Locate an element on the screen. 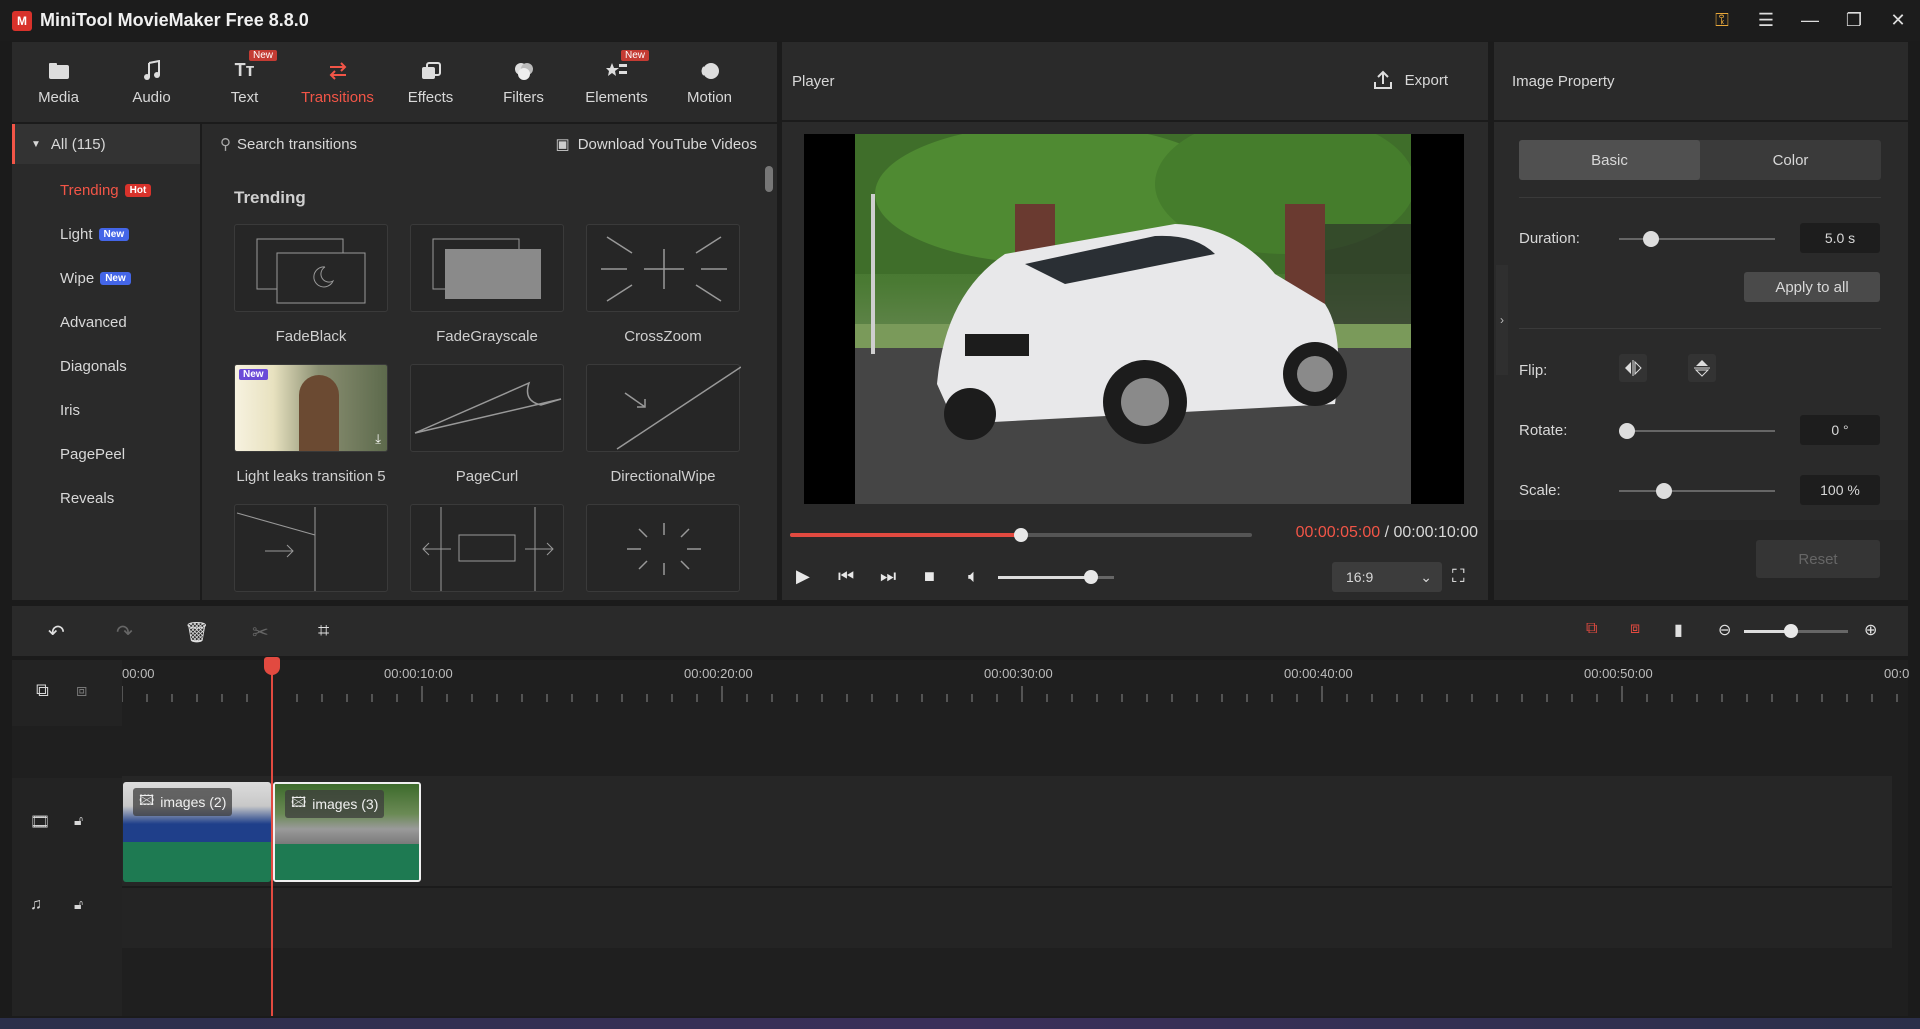 The width and height of the screenshot is (1920, 1029). transition-crosszoom is located at coordinates (663, 268).